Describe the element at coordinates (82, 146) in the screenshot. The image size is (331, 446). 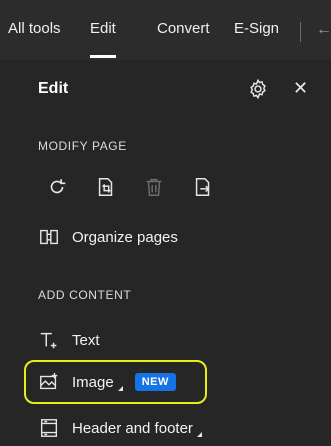
I see `section-label-modify-page: MODIFY PAGE` at that location.